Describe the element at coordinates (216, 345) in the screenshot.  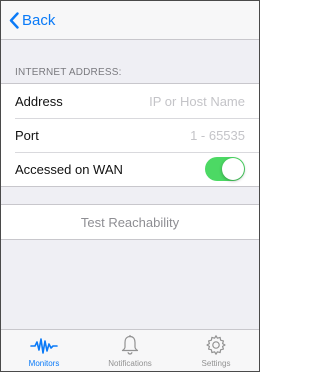
I see `gear-icon` at that location.